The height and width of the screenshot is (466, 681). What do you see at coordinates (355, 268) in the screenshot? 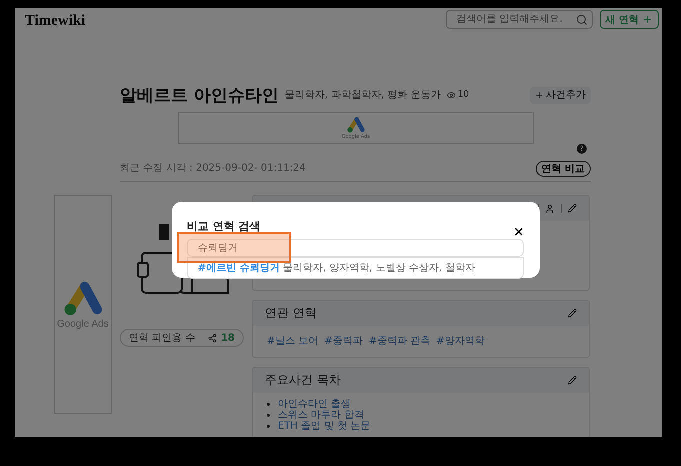
I see `search-result-item: #에르빈 슈뢰딩거 물리학자, 양자역학, 노벨상 수상자, 철학자` at bounding box center [355, 268].